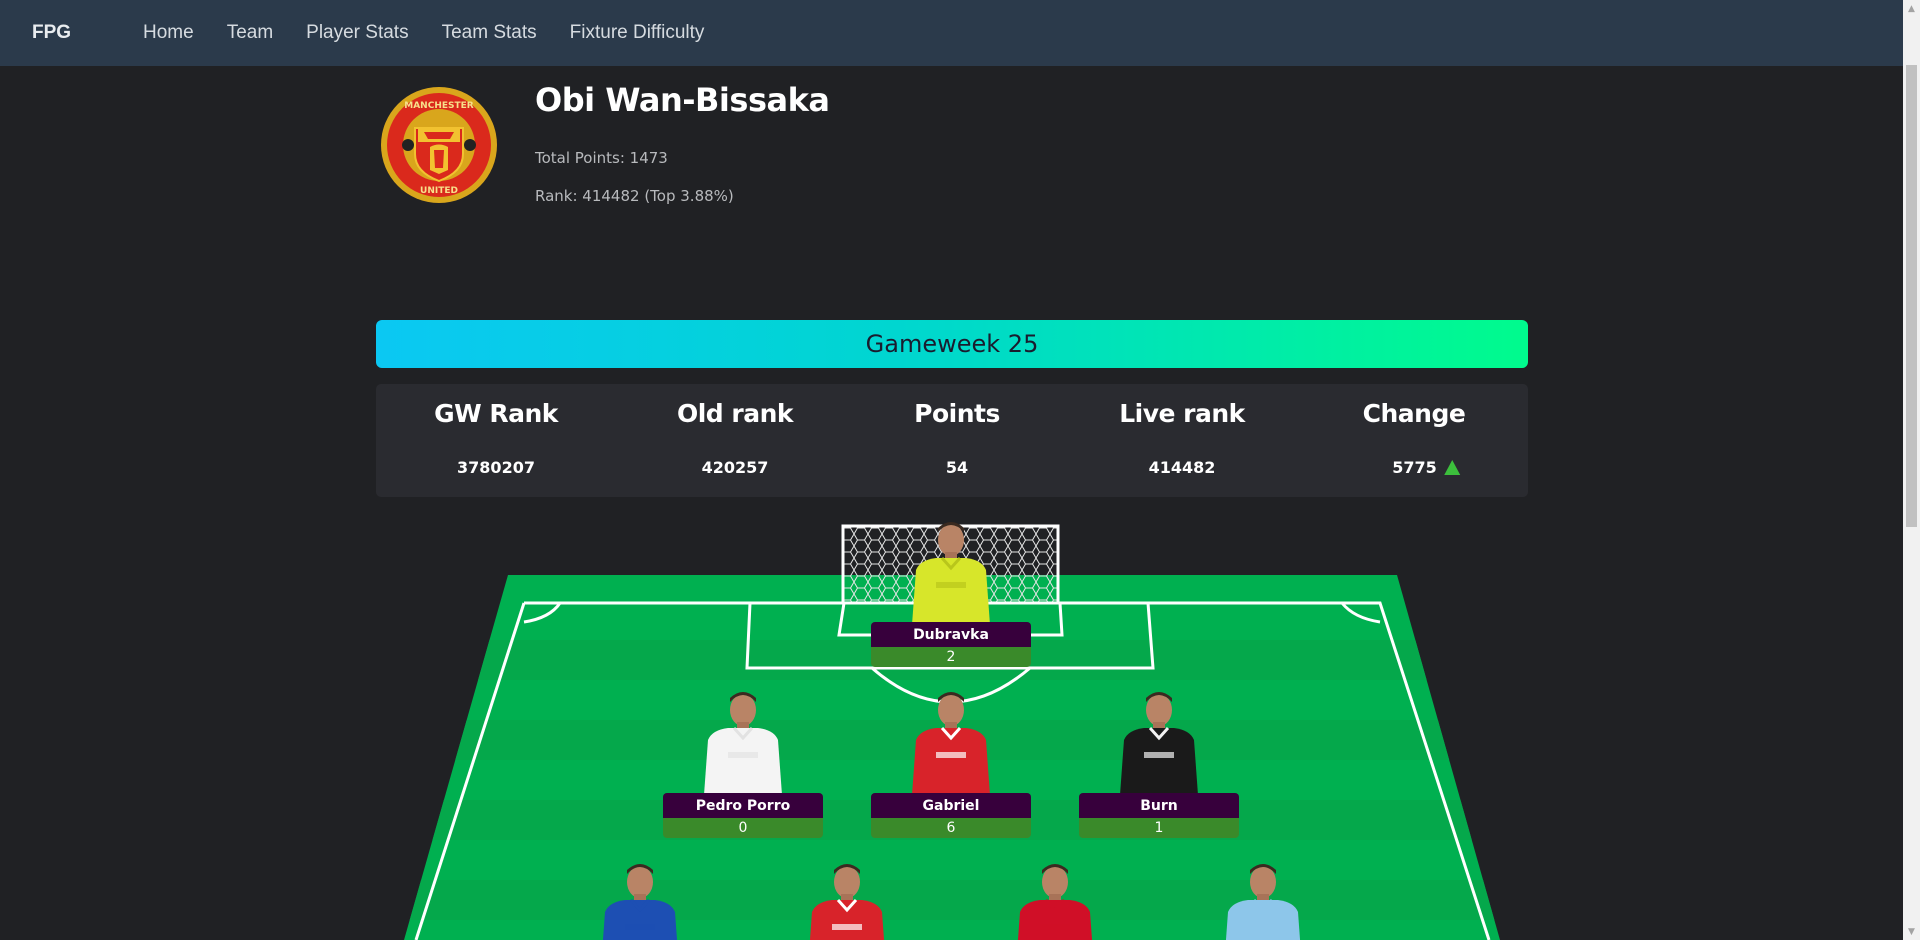 This screenshot has height=940, width=1920. Describe the element at coordinates (489, 33) in the screenshot. I see `nav-team-stats: Team Stats` at that location.